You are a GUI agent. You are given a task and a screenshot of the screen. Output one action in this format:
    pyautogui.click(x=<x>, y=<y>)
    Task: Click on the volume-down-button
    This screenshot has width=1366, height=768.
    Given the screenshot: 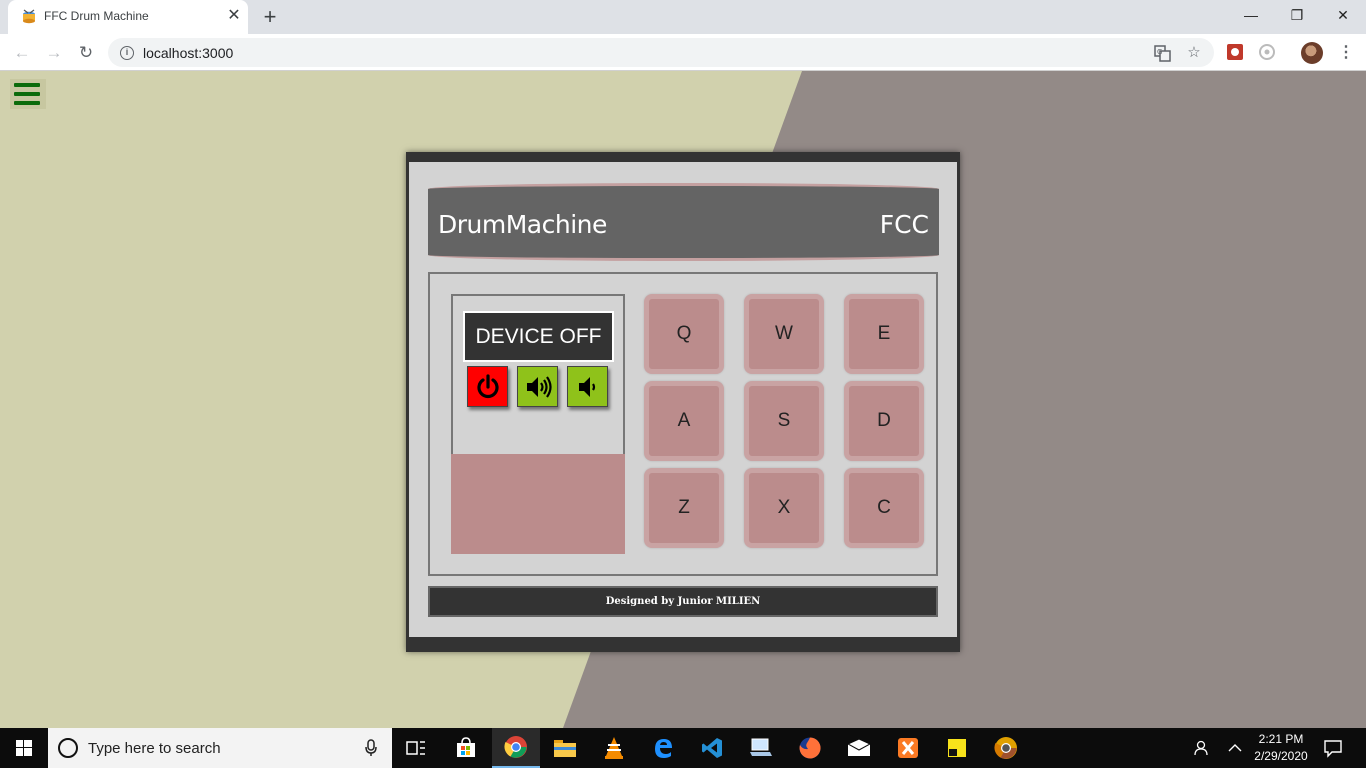 What is the action you would take?
    pyautogui.click(x=587, y=386)
    